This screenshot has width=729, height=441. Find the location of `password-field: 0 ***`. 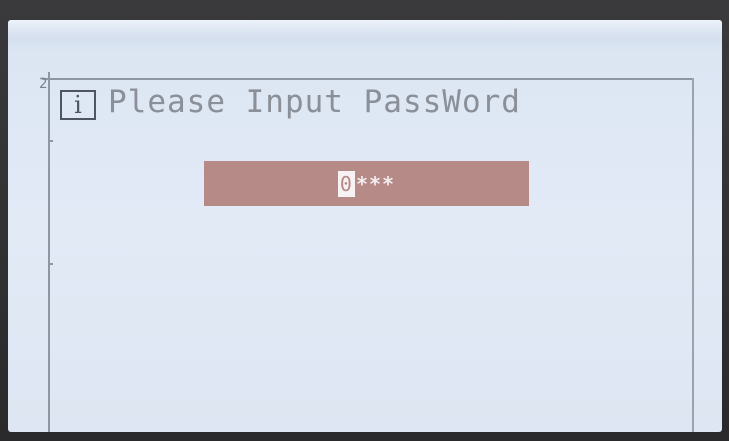

password-field: 0 *** is located at coordinates (366, 183).